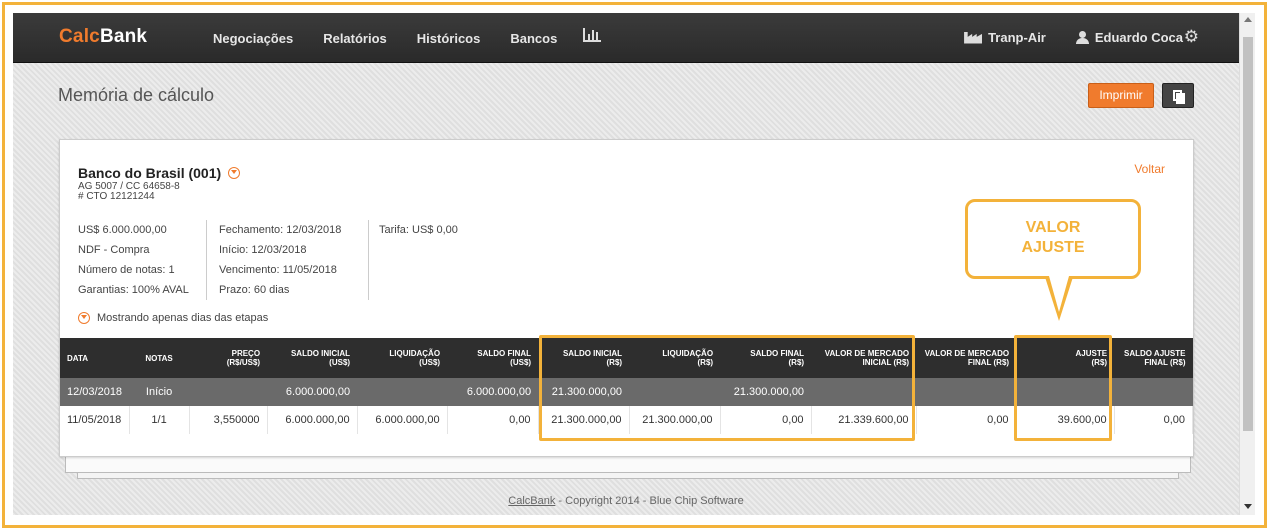  What do you see at coordinates (493, 358) in the screenshot?
I see `col-header: SALDO FINAL (US$)` at bounding box center [493, 358].